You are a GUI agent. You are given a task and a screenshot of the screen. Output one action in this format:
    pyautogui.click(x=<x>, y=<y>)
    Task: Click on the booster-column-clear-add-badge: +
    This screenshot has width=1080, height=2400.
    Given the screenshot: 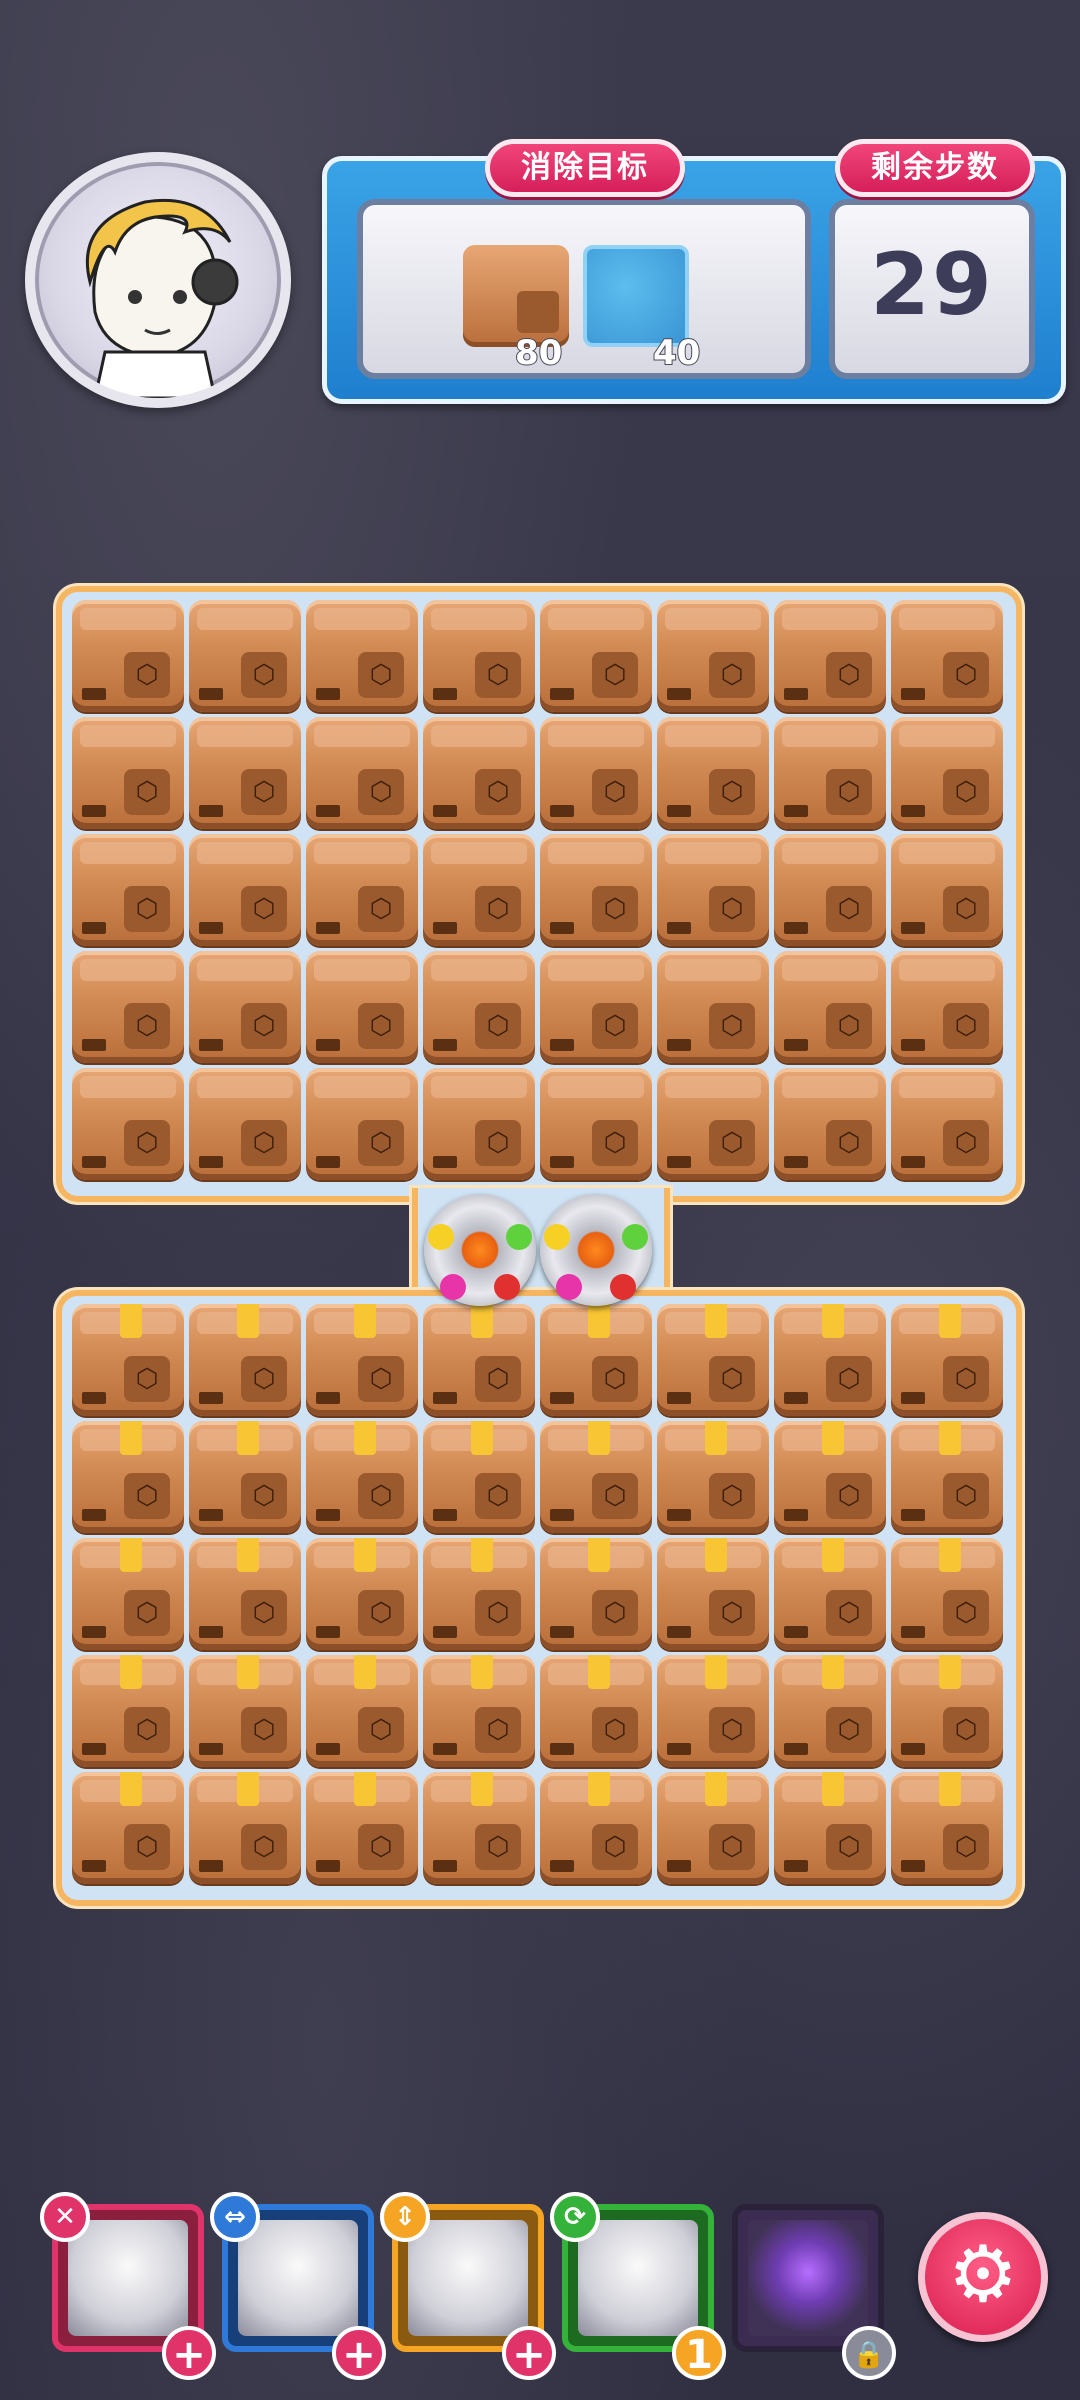 What is the action you would take?
    pyautogui.click(x=529, y=2353)
    